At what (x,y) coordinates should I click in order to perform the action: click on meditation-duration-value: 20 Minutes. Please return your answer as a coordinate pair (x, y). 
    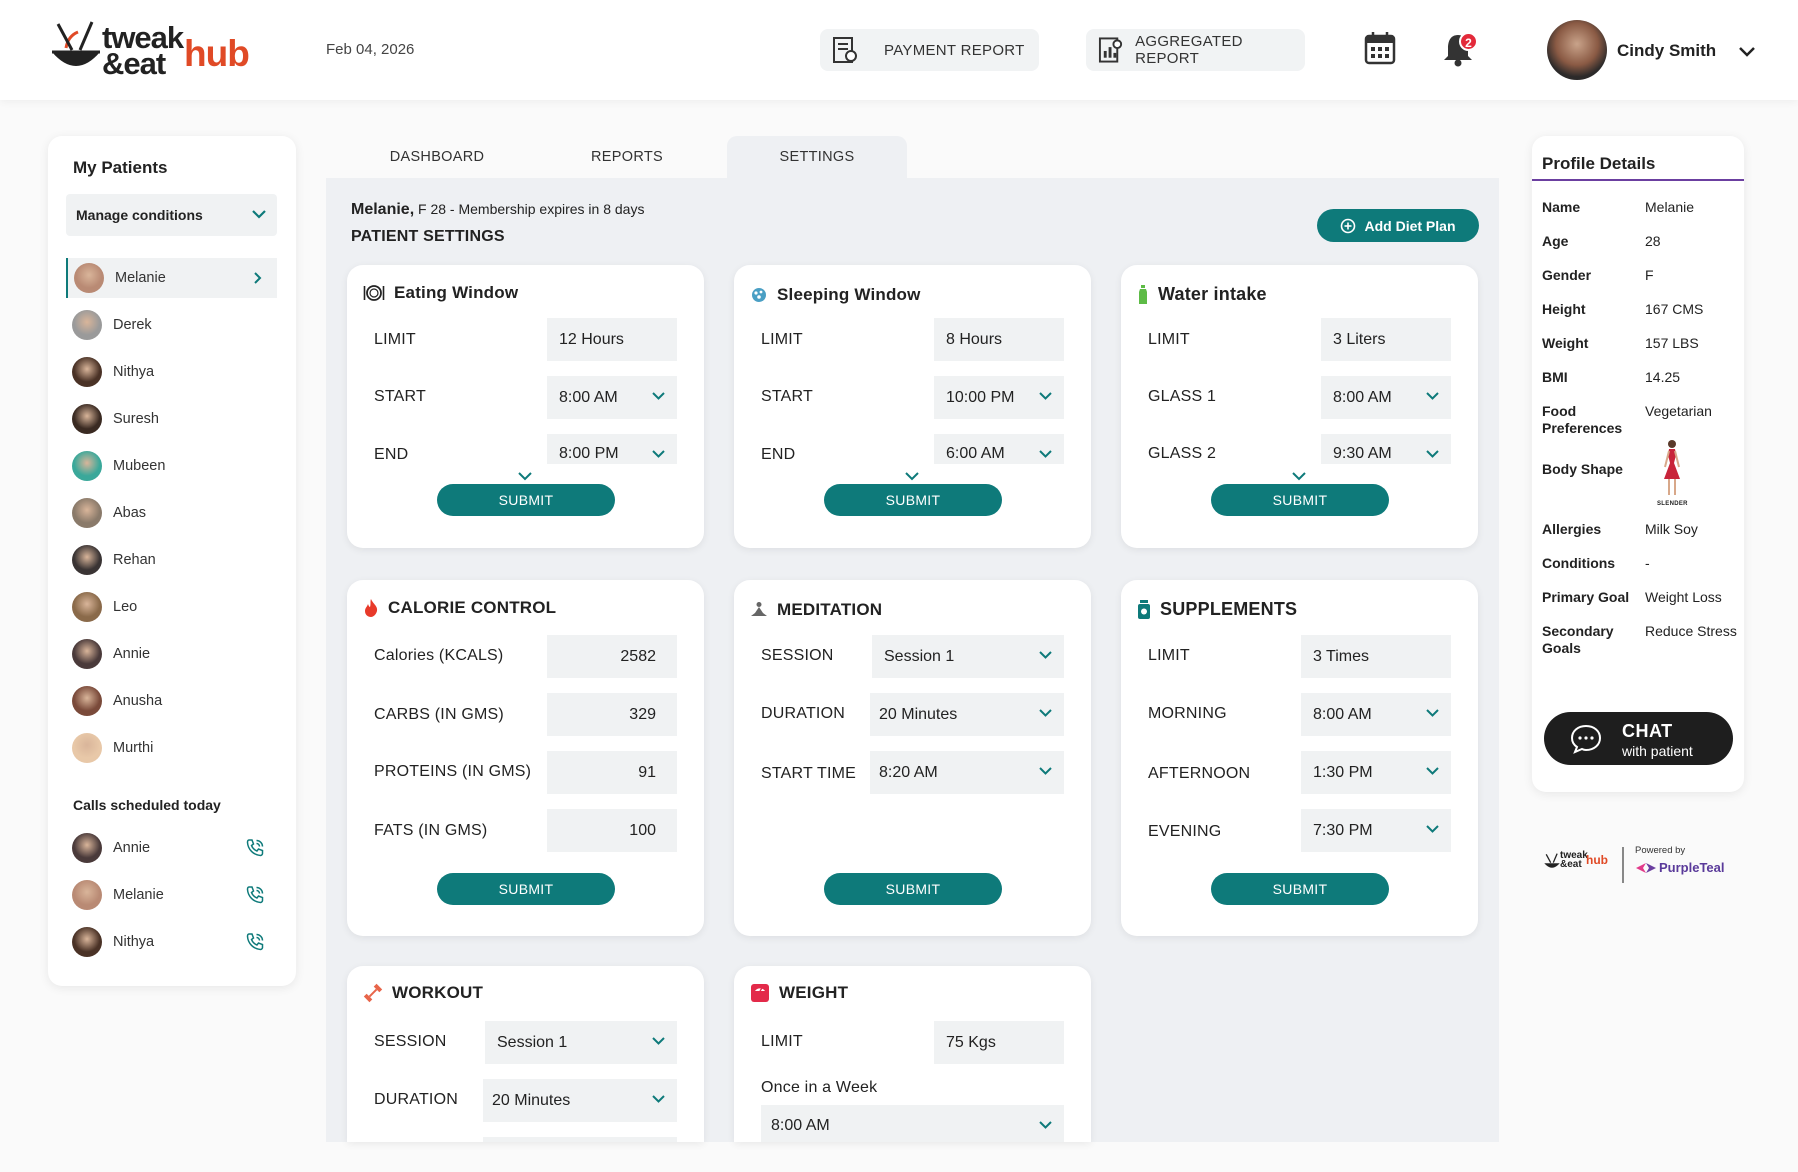
    Looking at the image, I should click on (918, 714).